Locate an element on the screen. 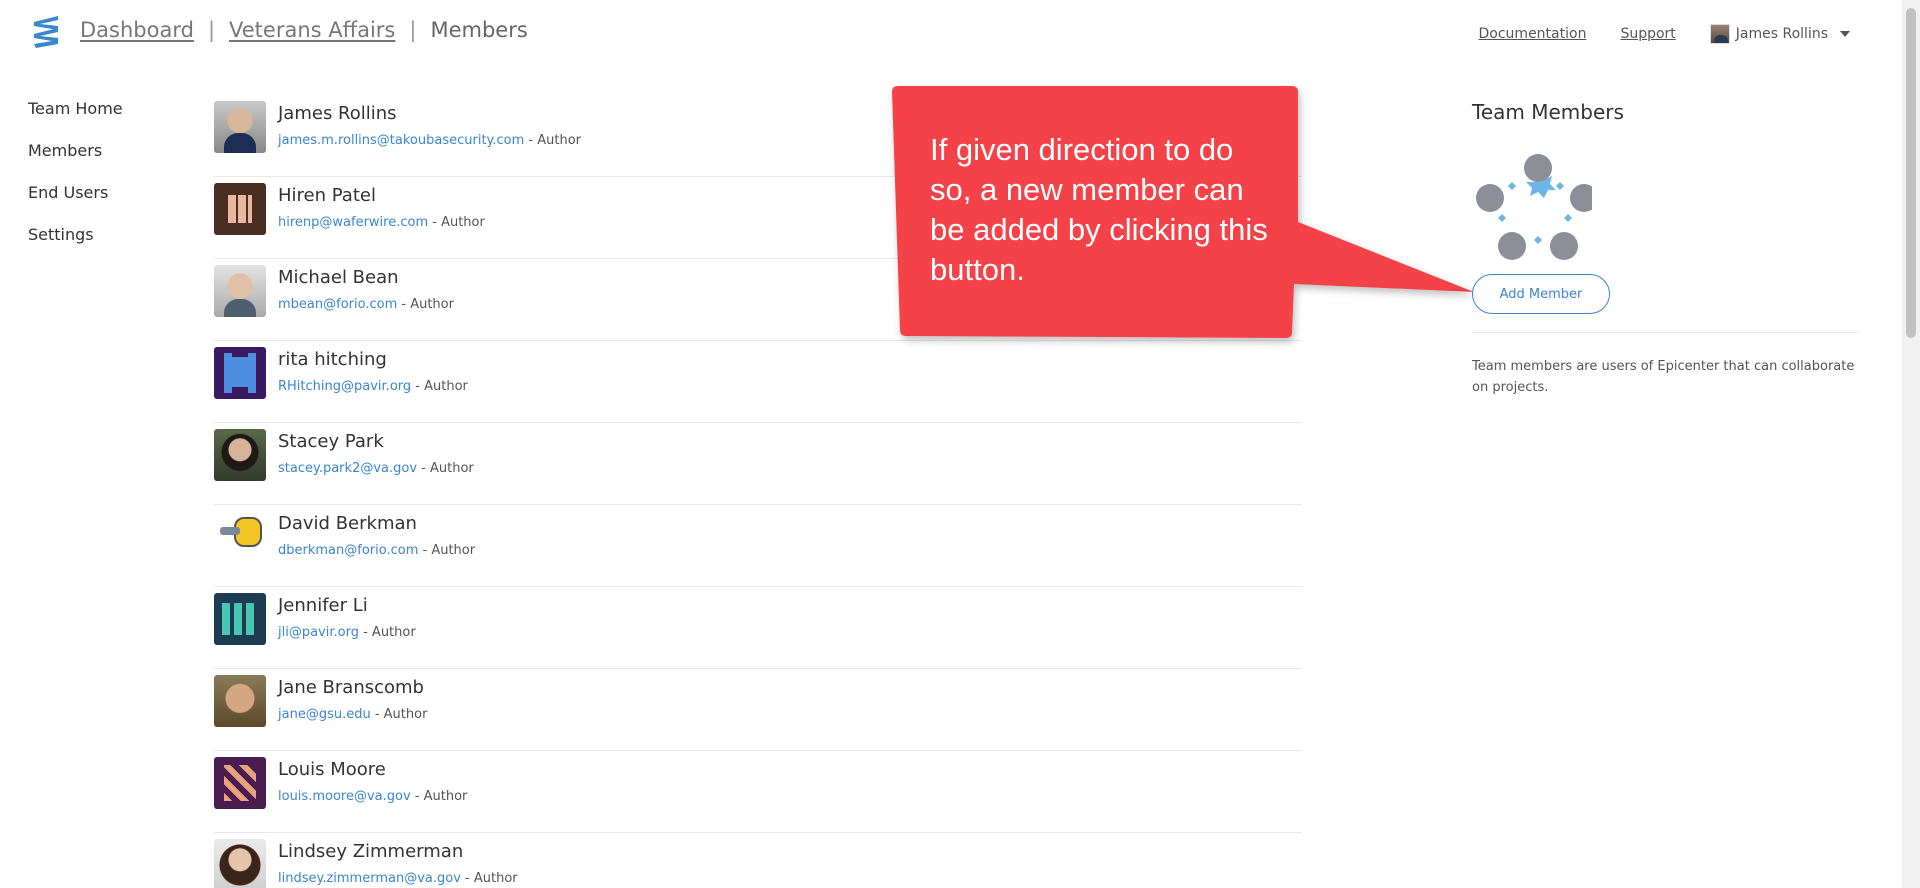 This screenshot has width=1920, height=888. breadcrumb-current-page: Members is located at coordinates (479, 30).